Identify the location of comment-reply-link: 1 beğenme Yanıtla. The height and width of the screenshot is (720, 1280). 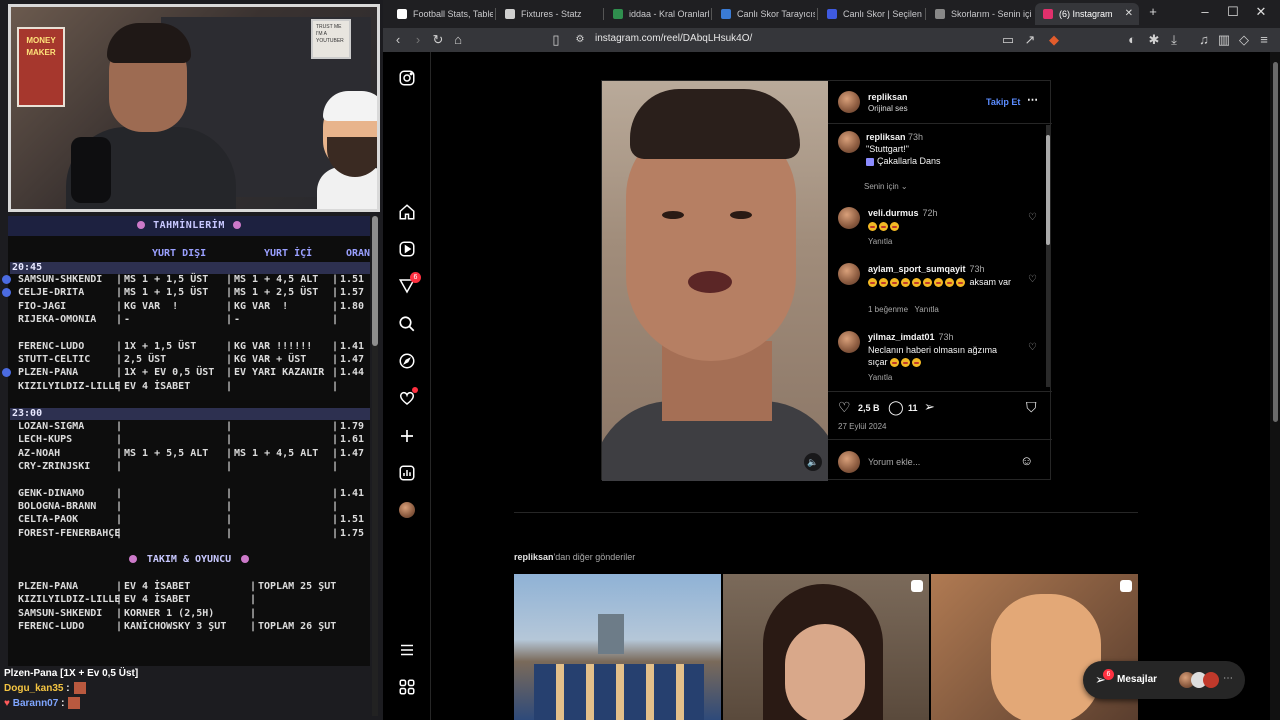
(903, 309).